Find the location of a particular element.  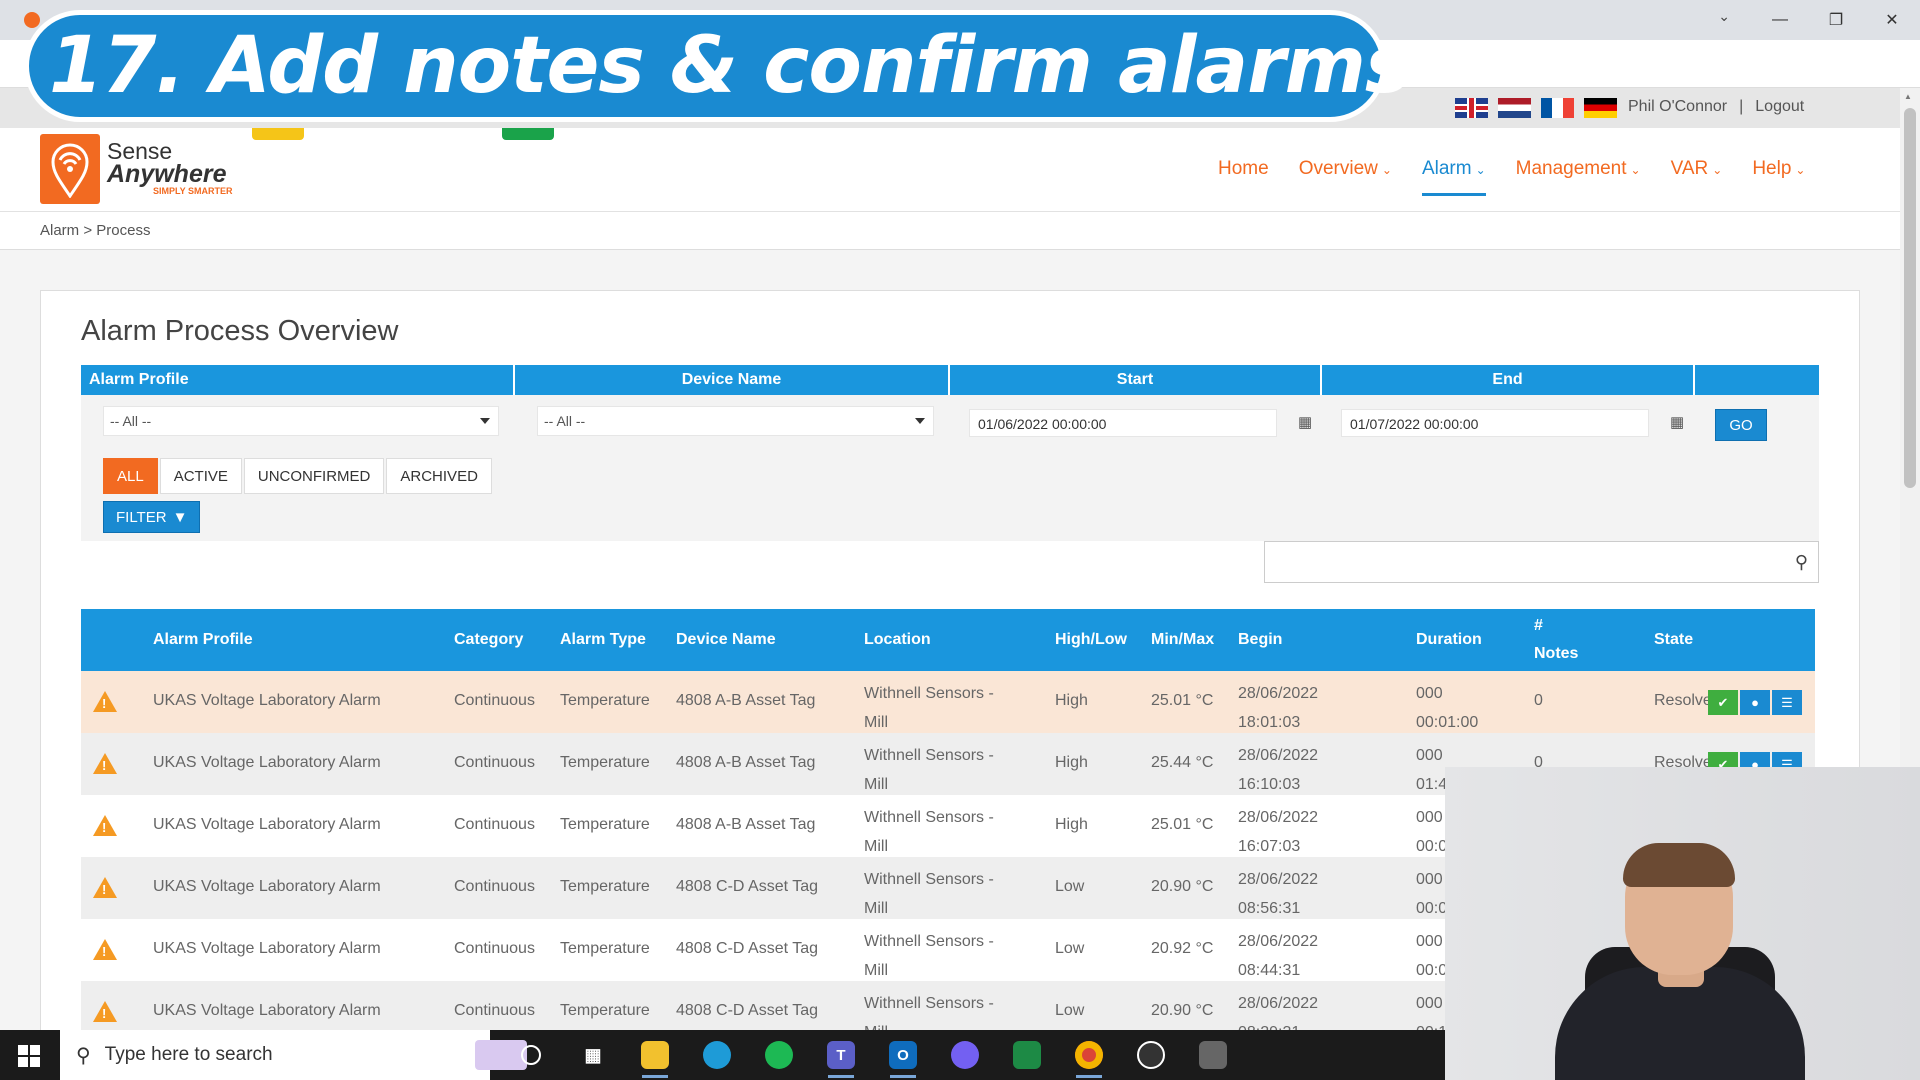

user-area: Phil O'Connor | Logout is located at coordinates (1716, 107).